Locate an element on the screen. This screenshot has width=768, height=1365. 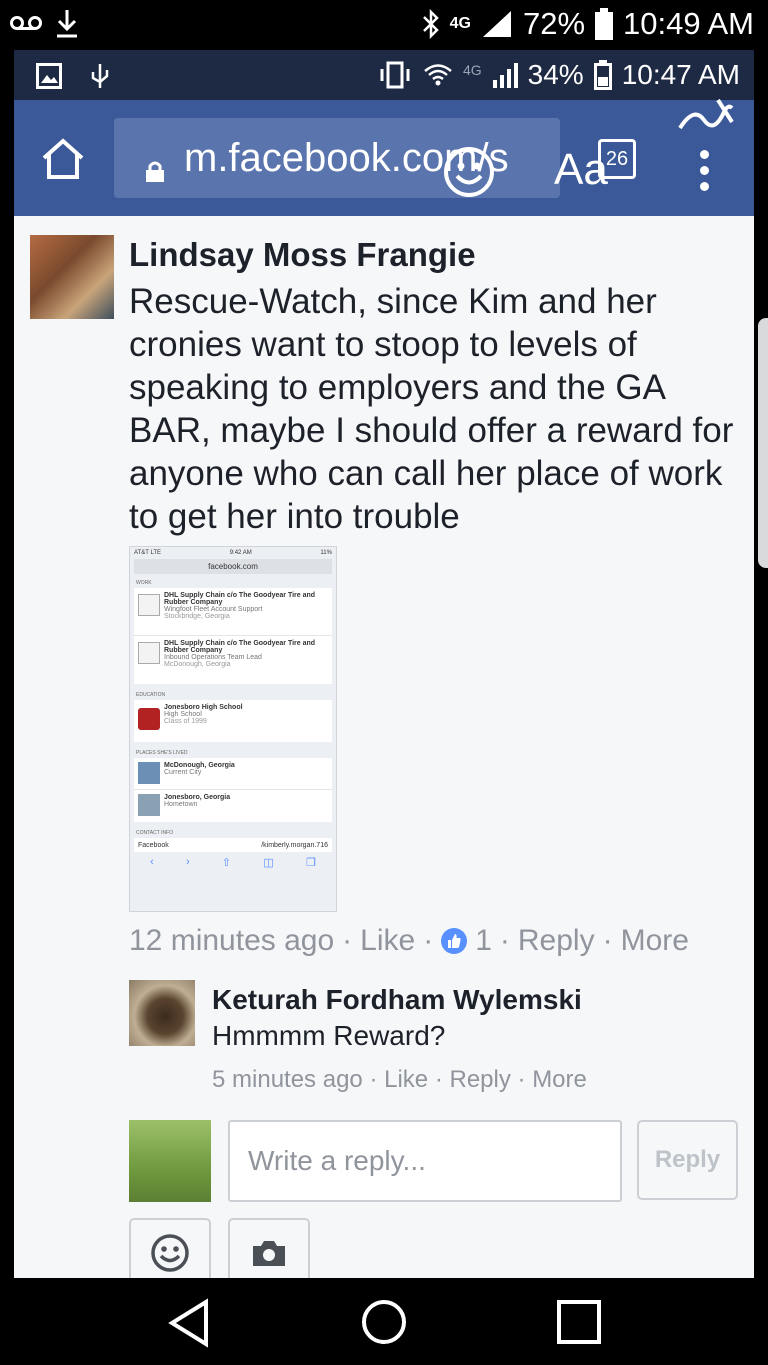
shot-status-bar: AT&T LTE 9:42 AM 11% is located at coordinates (233, 553).